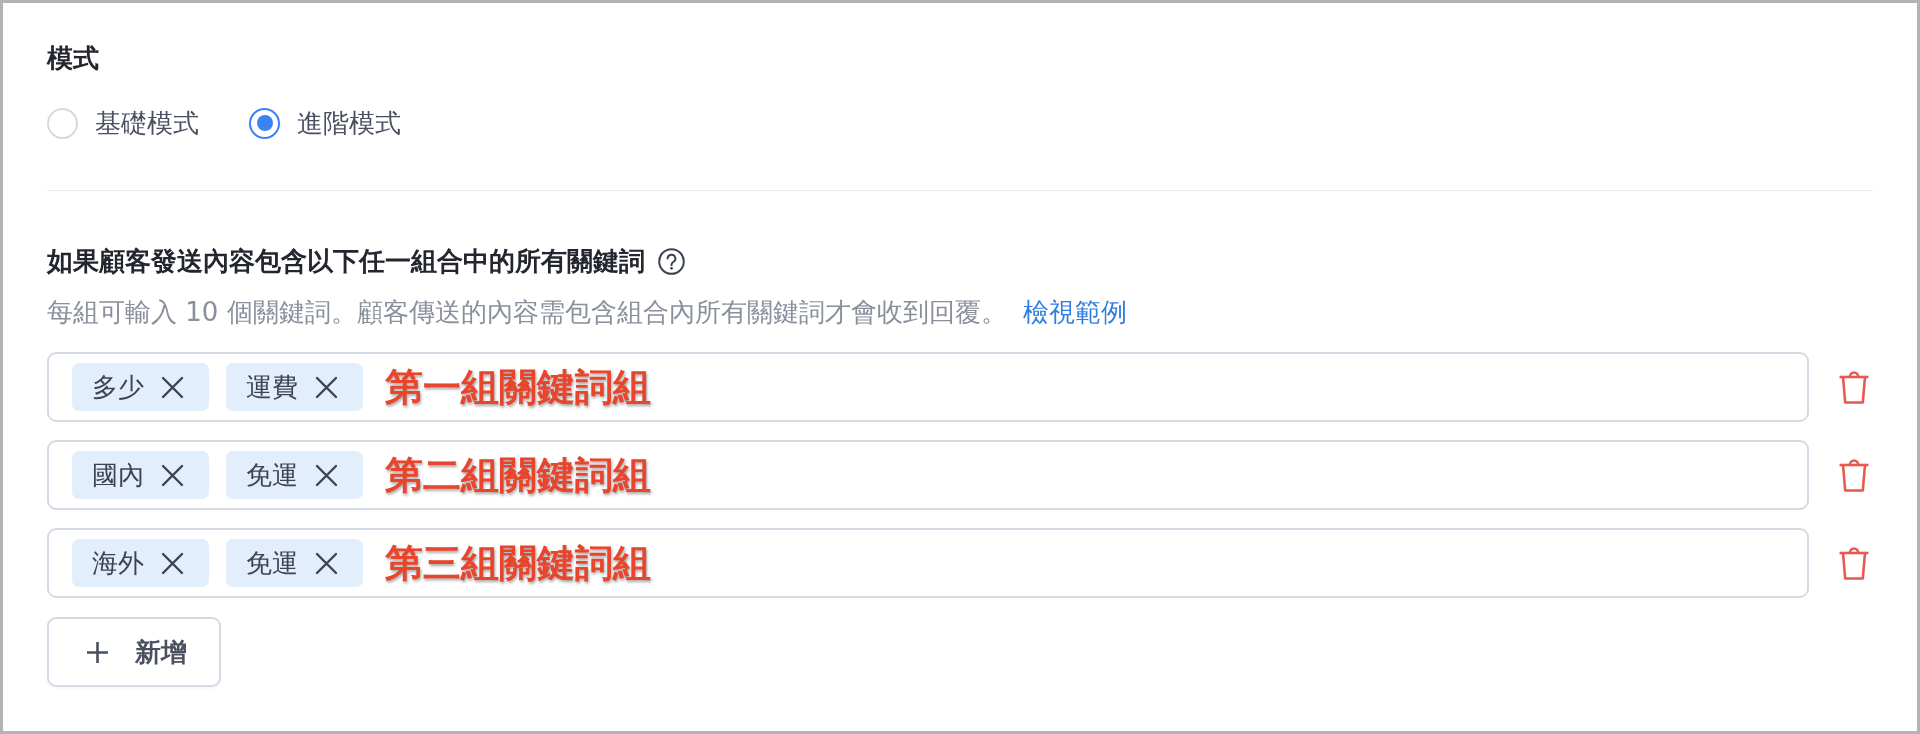 This screenshot has height=734, width=1920. Describe the element at coordinates (325, 123) in the screenshot. I see `radio-option: 進階模式` at that location.